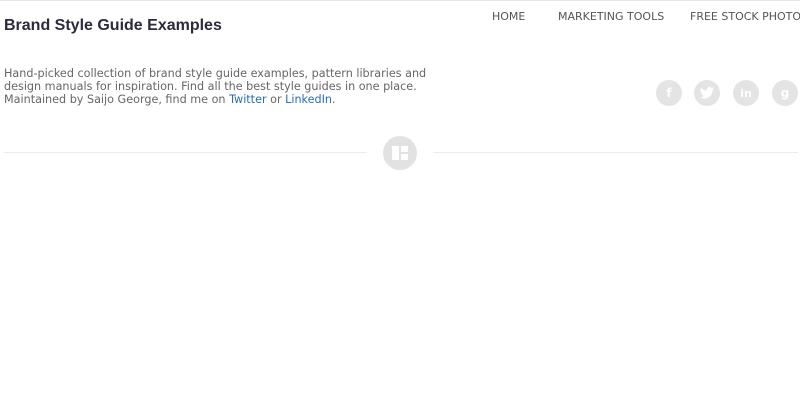 The width and height of the screenshot is (800, 400). Describe the element at coordinates (308, 99) in the screenshot. I see `linkedin-link: LinkedIn` at that location.